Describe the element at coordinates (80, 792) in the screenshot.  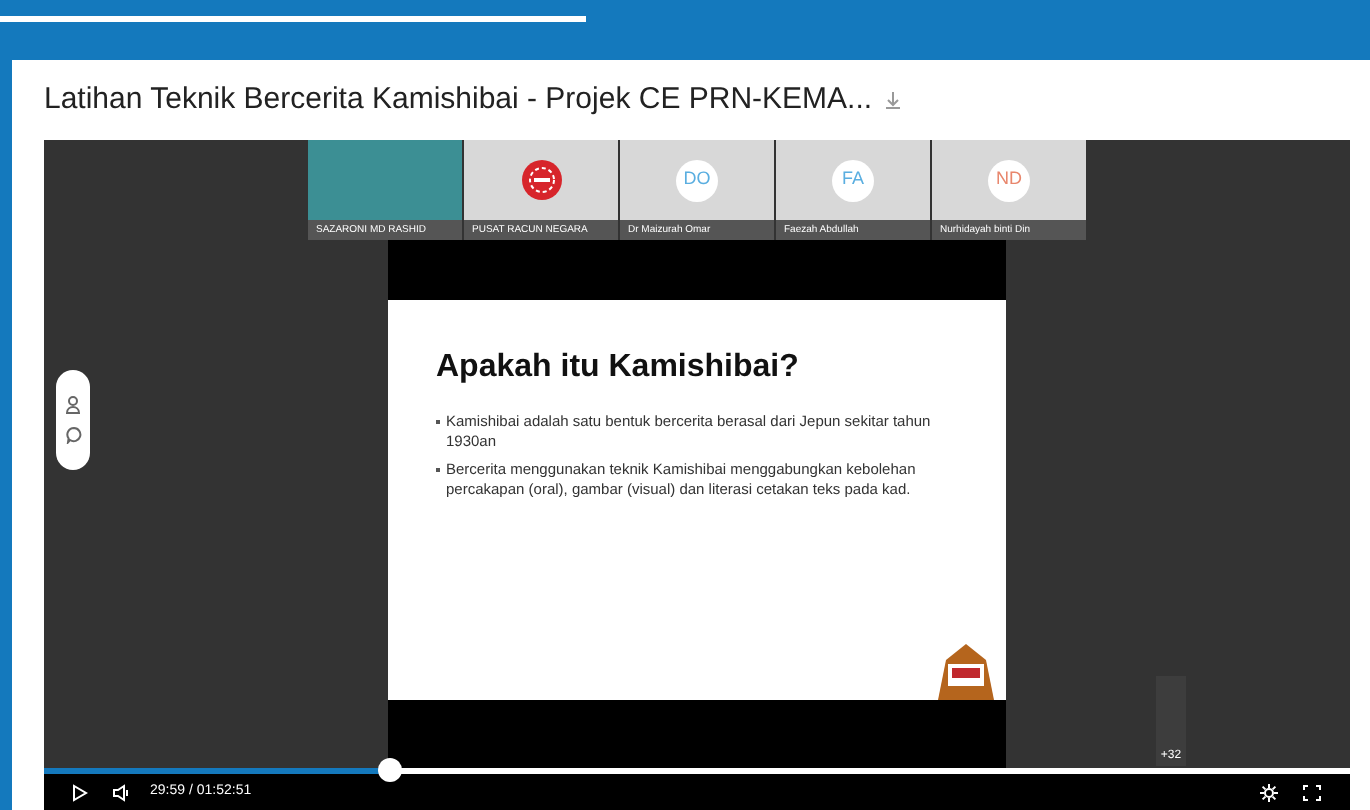
I see `play-icon` at that location.